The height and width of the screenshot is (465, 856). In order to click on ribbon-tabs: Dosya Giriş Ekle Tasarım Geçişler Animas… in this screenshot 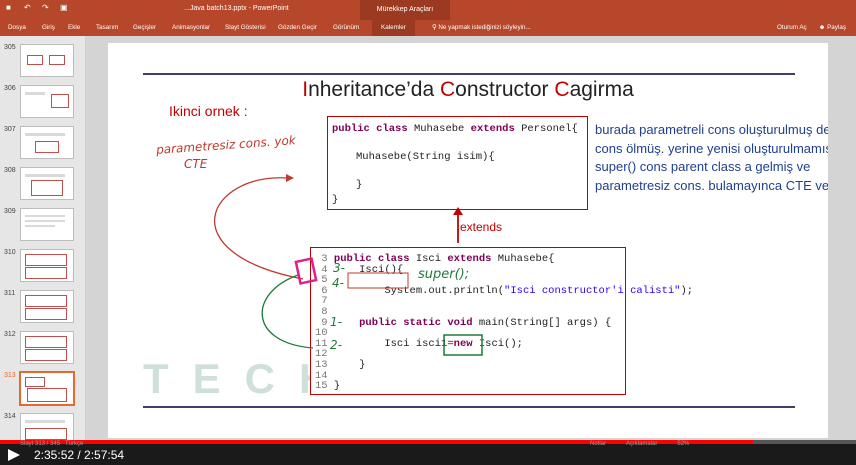, I will do `click(428, 28)`.